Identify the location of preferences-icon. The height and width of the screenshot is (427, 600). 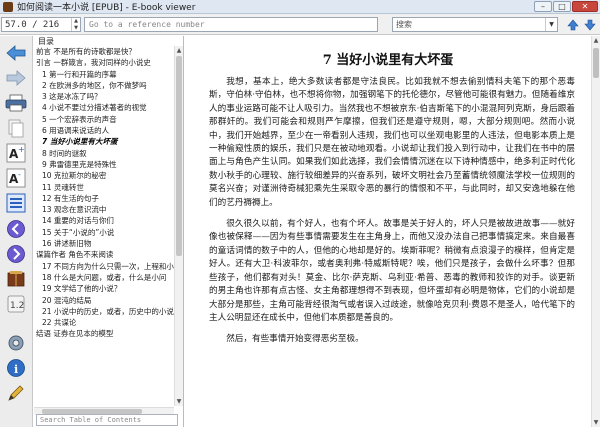
(16, 343).